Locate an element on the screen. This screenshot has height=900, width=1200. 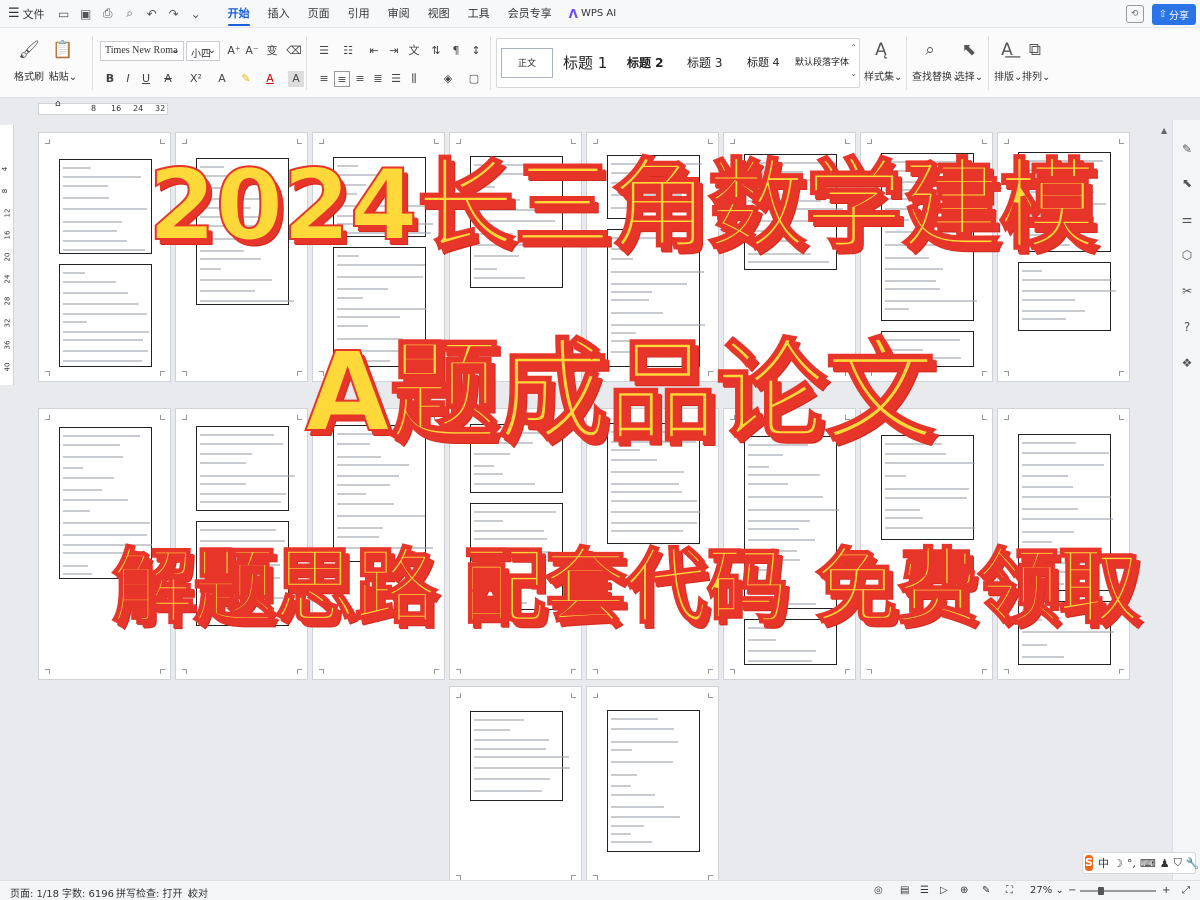
new-doc-icon: ▭ is located at coordinates (64, 14).